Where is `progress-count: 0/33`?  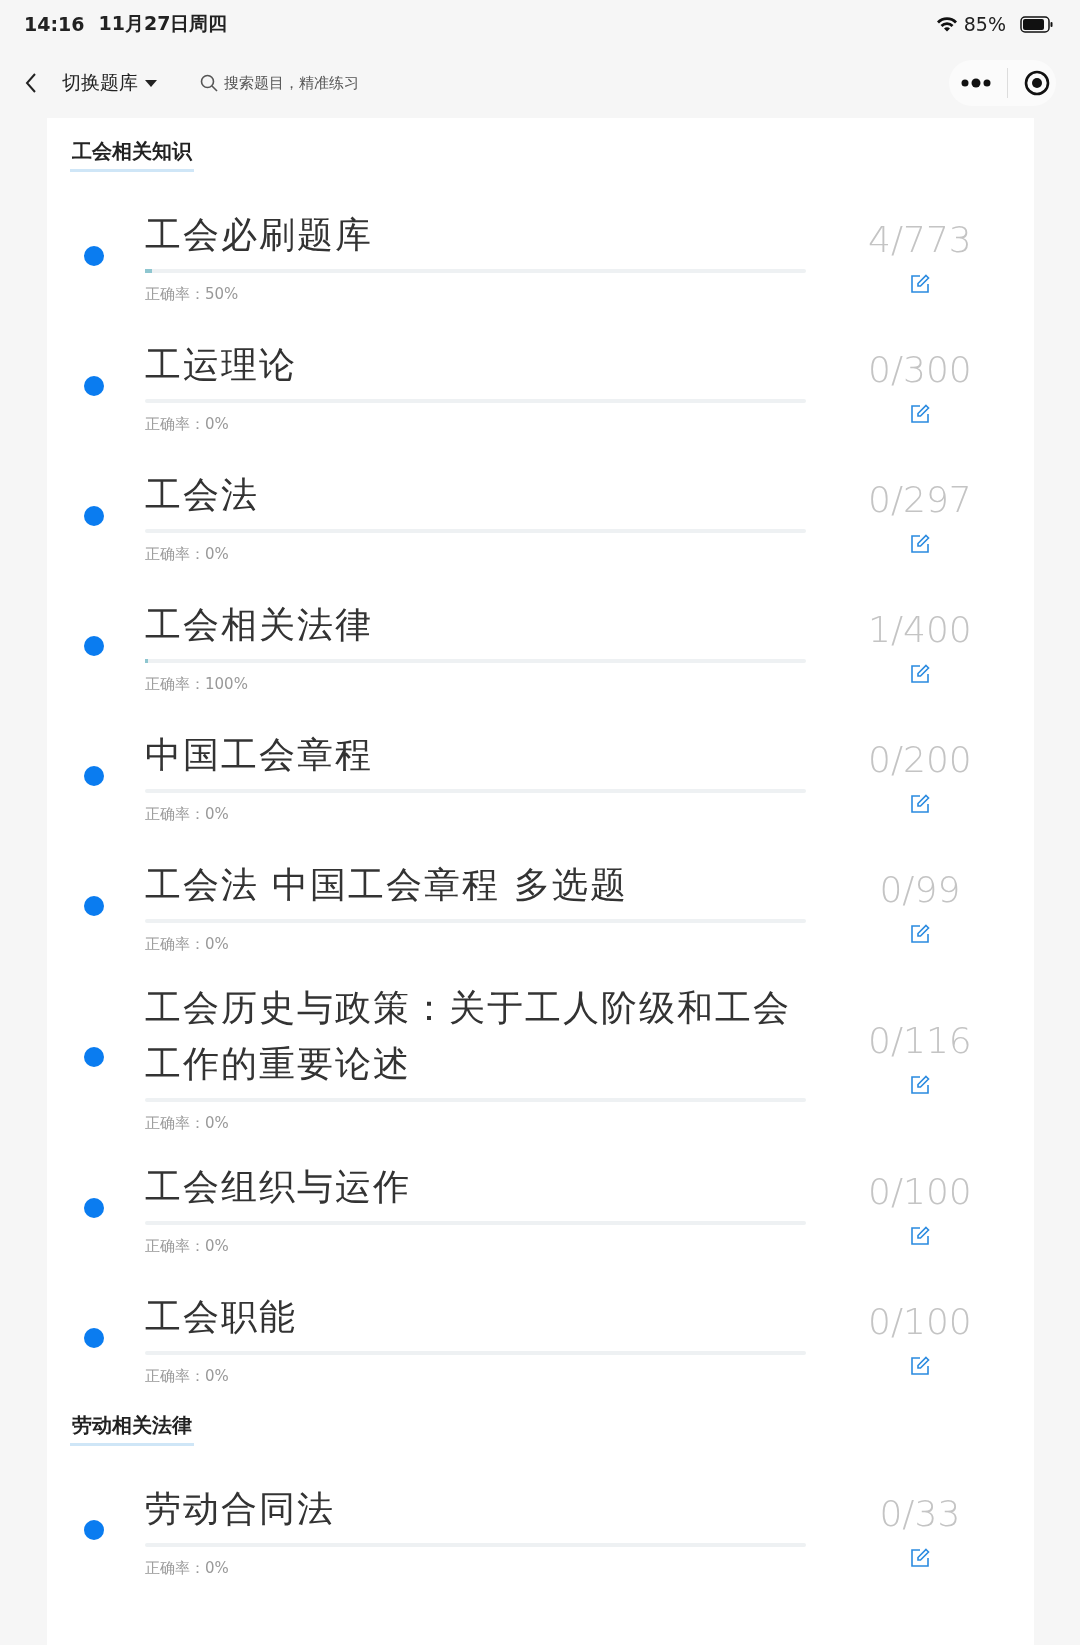 progress-count: 0/33 is located at coordinates (920, 1513).